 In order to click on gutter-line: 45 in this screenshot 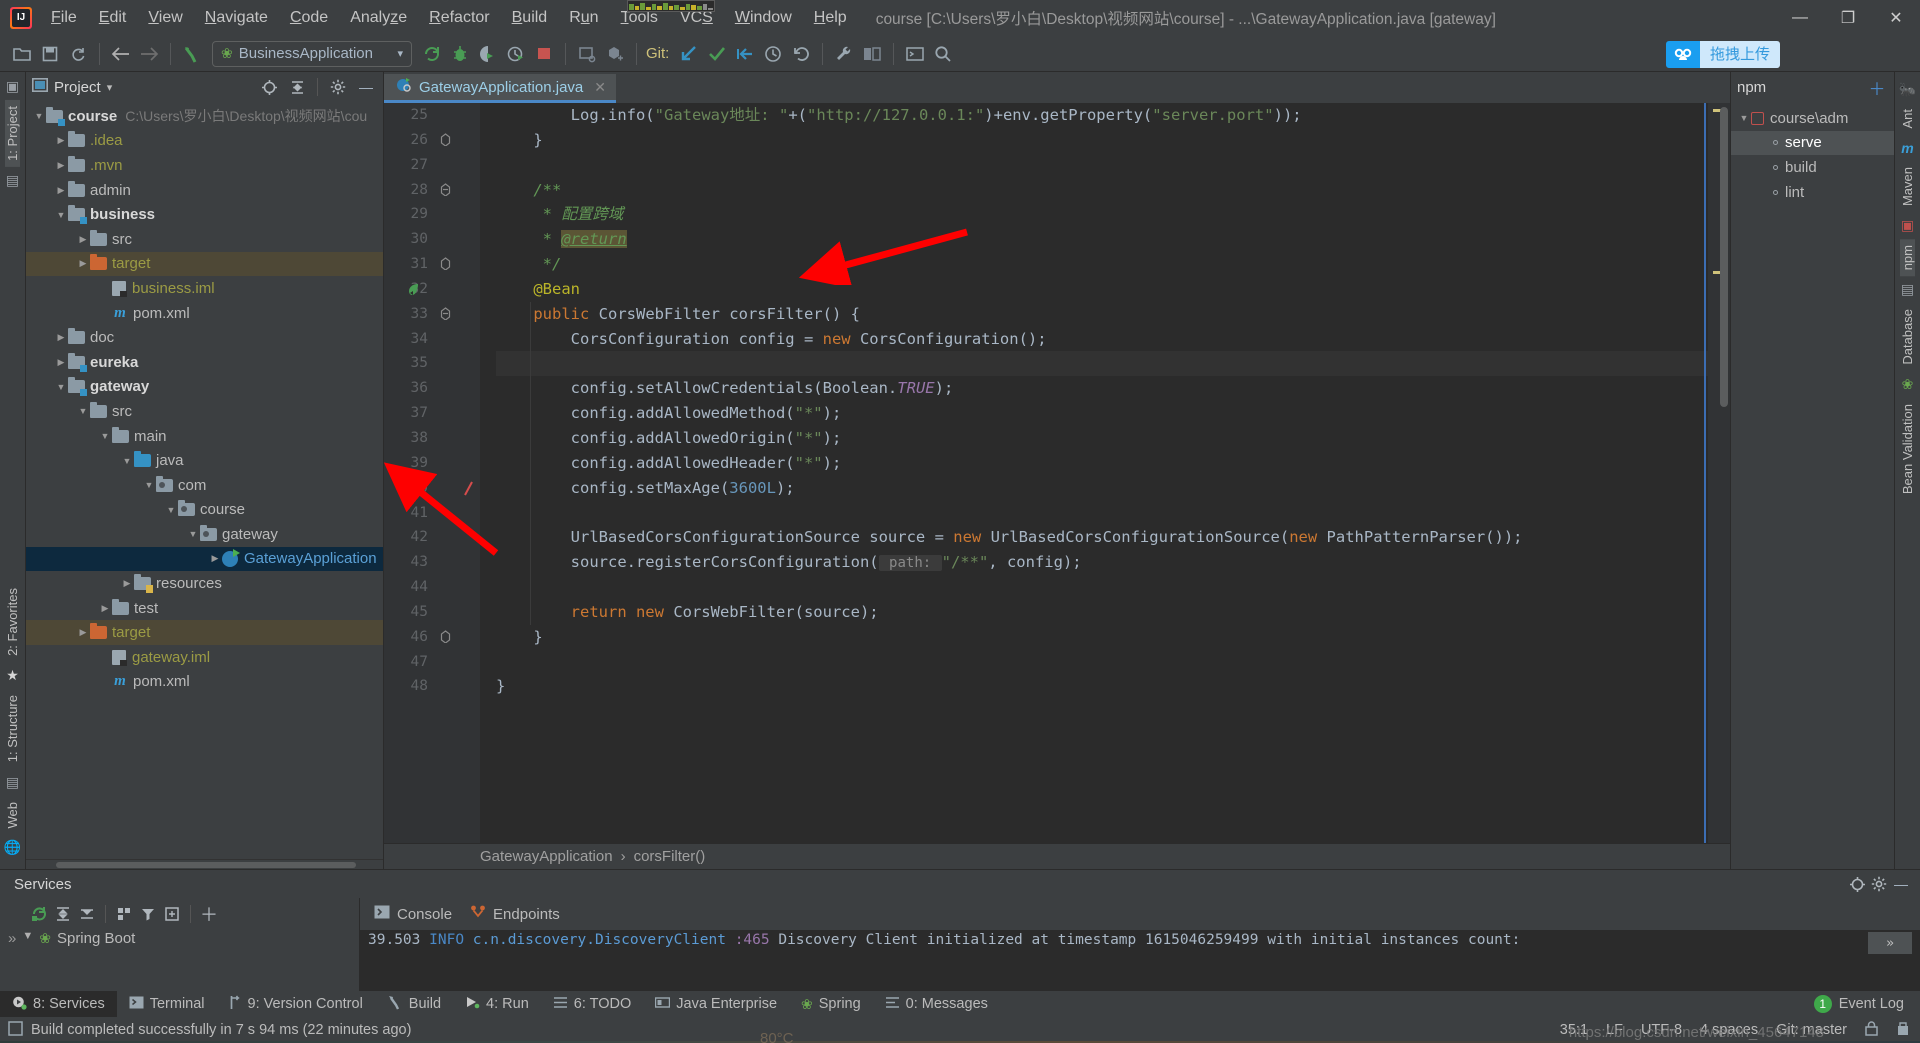, I will do `click(432, 612)`.